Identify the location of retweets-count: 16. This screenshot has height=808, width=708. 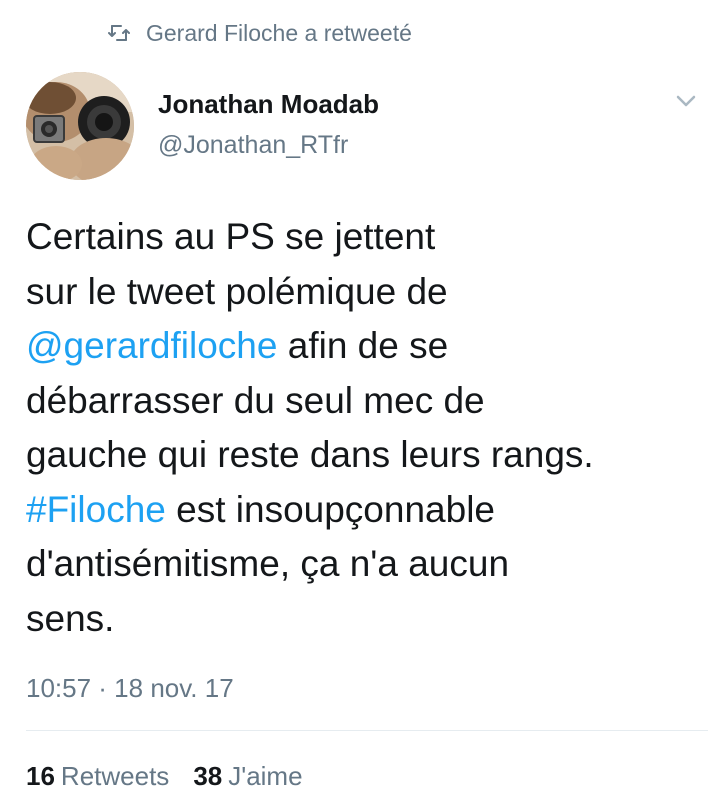
(40, 776).